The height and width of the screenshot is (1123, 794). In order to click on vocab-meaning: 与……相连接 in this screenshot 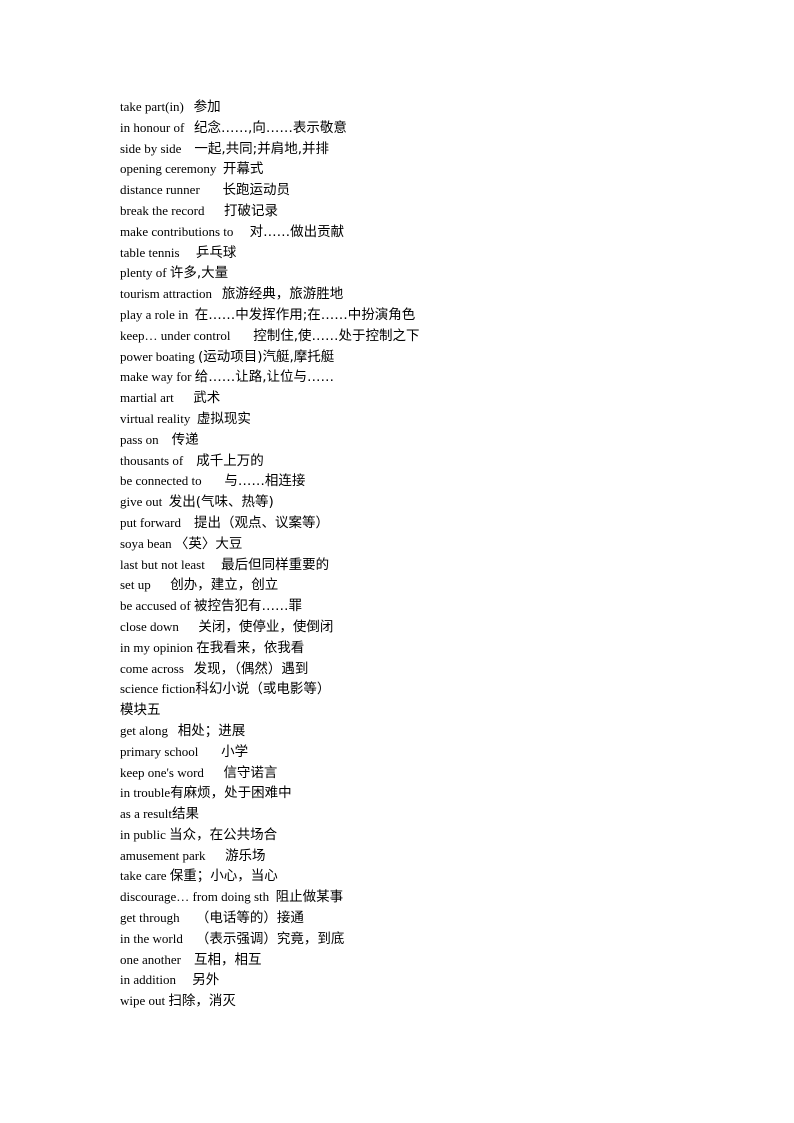, I will do `click(265, 481)`.